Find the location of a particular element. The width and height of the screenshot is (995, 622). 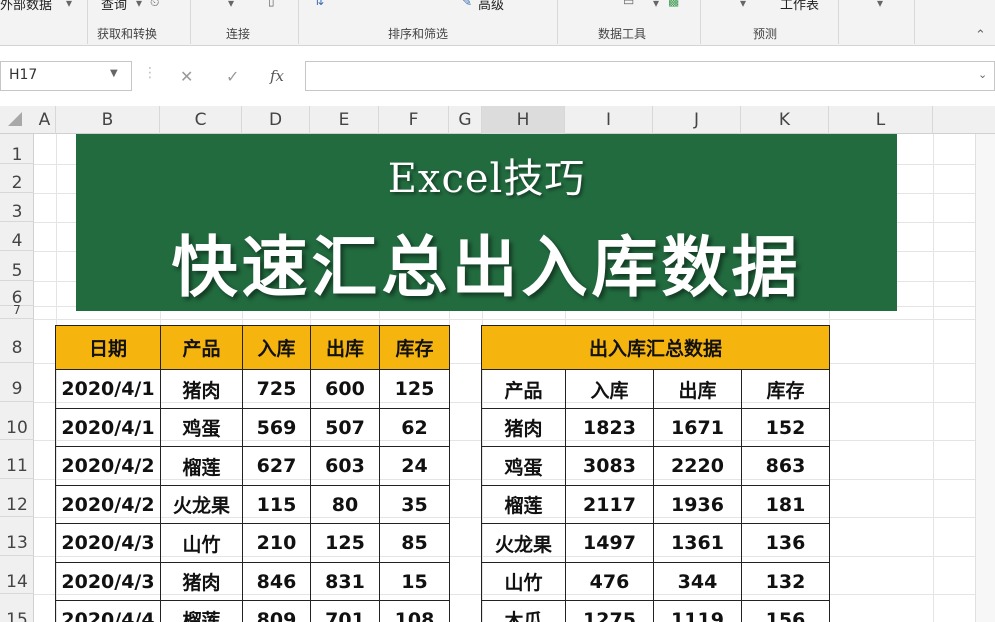

row-header-5: 5 is located at coordinates (17, 266).